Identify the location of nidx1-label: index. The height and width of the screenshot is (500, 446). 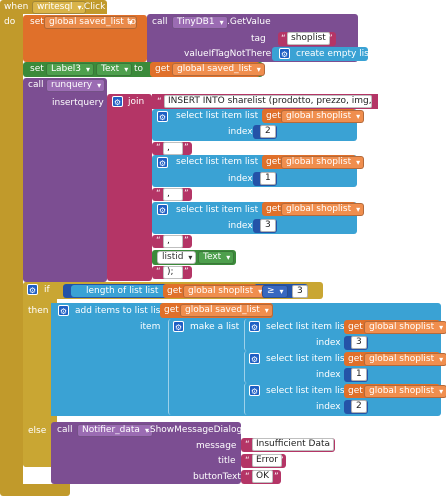
(328, 343).